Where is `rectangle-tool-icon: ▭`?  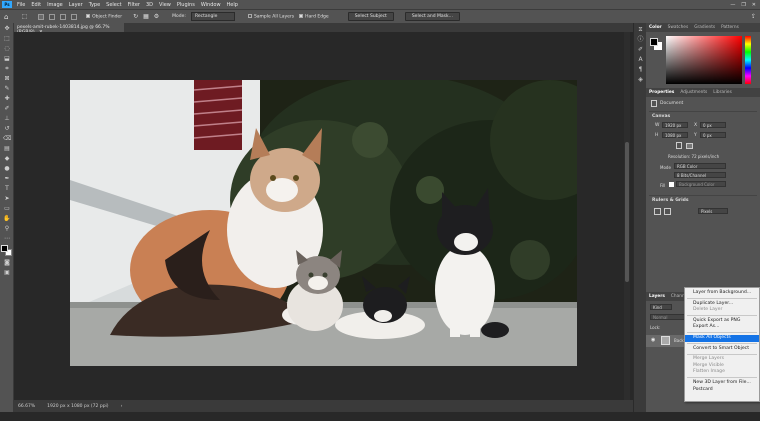 rectangle-tool-icon: ▭ is located at coordinates (7, 209).